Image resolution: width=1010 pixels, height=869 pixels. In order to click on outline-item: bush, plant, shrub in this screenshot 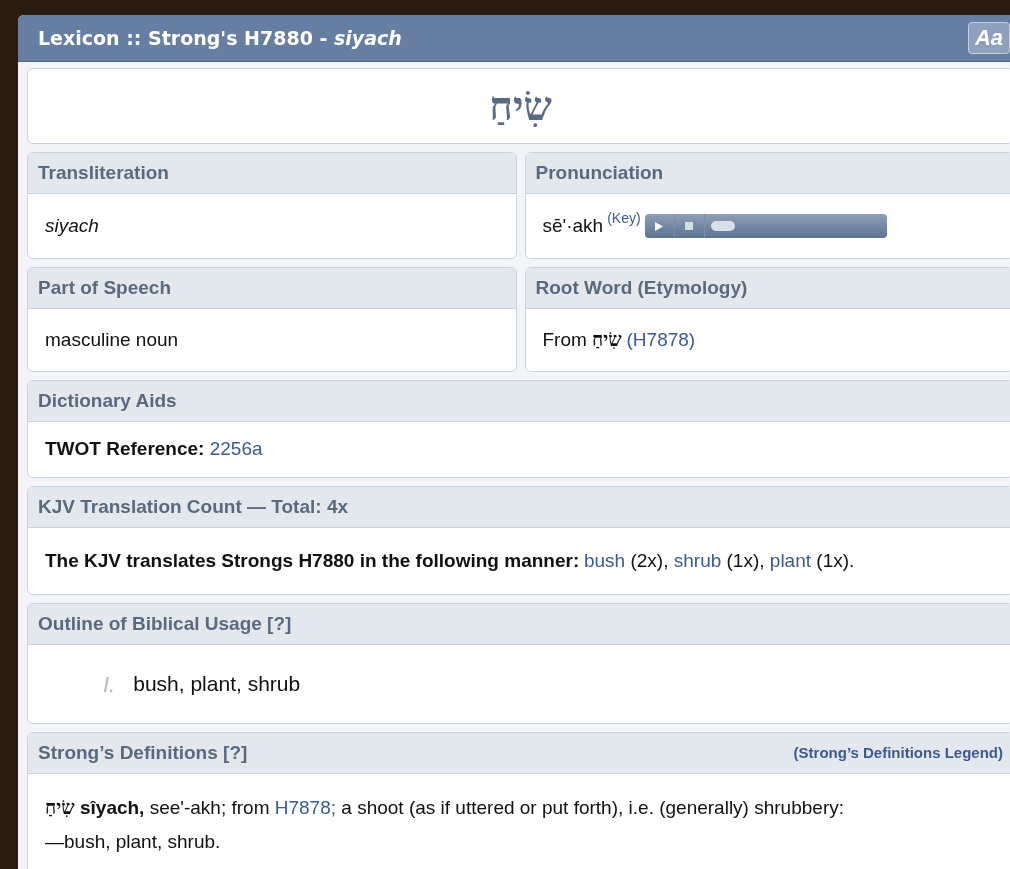, I will do `click(217, 684)`.